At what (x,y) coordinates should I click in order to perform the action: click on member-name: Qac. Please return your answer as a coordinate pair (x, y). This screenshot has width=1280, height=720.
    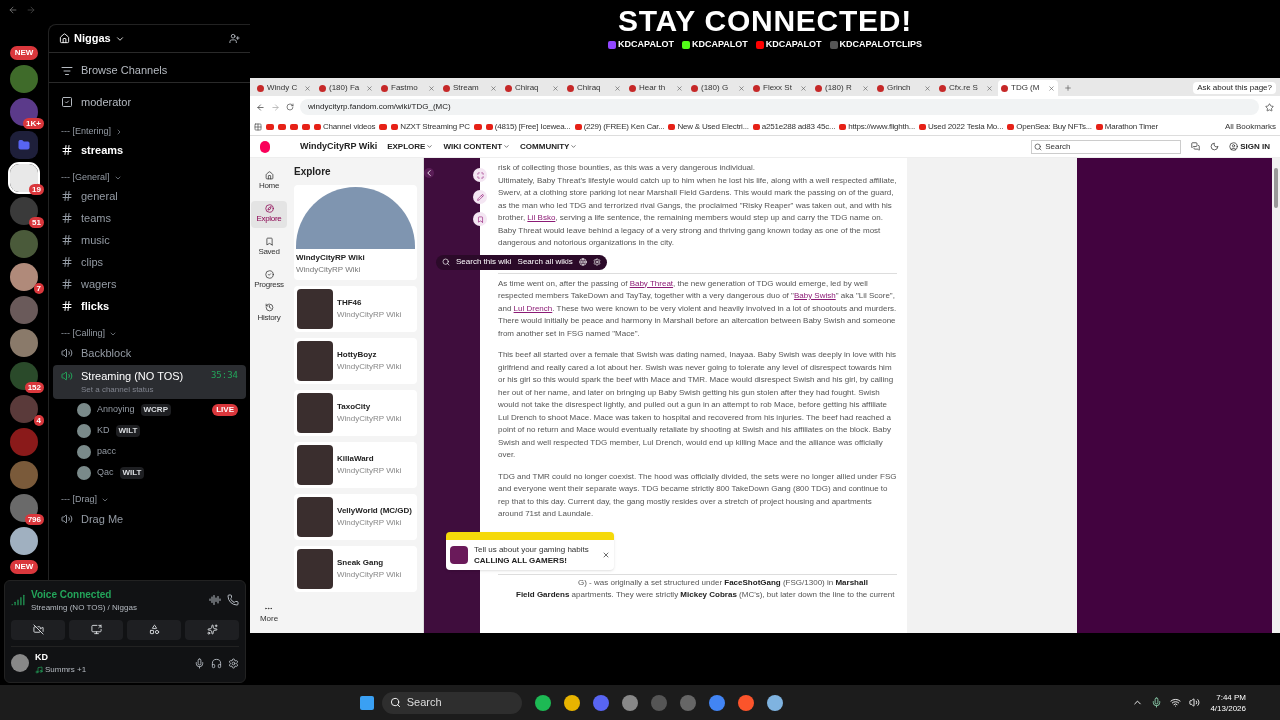
    Looking at the image, I should click on (105, 472).